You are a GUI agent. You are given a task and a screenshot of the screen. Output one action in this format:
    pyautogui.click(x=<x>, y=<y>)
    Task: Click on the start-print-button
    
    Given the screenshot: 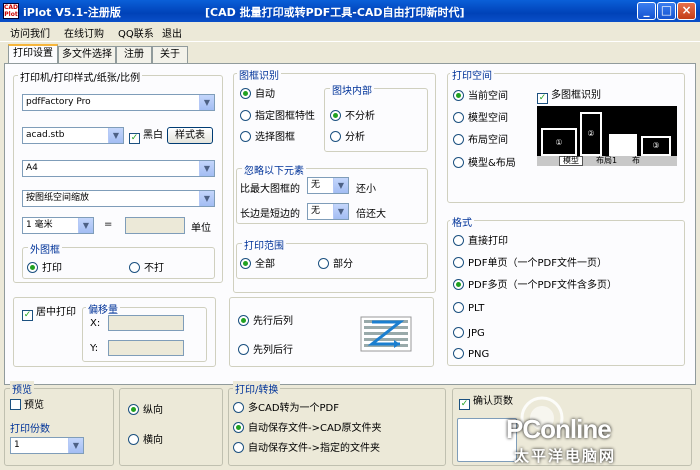 What is the action you would take?
    pyautogui.click(x=487, y=440)
    